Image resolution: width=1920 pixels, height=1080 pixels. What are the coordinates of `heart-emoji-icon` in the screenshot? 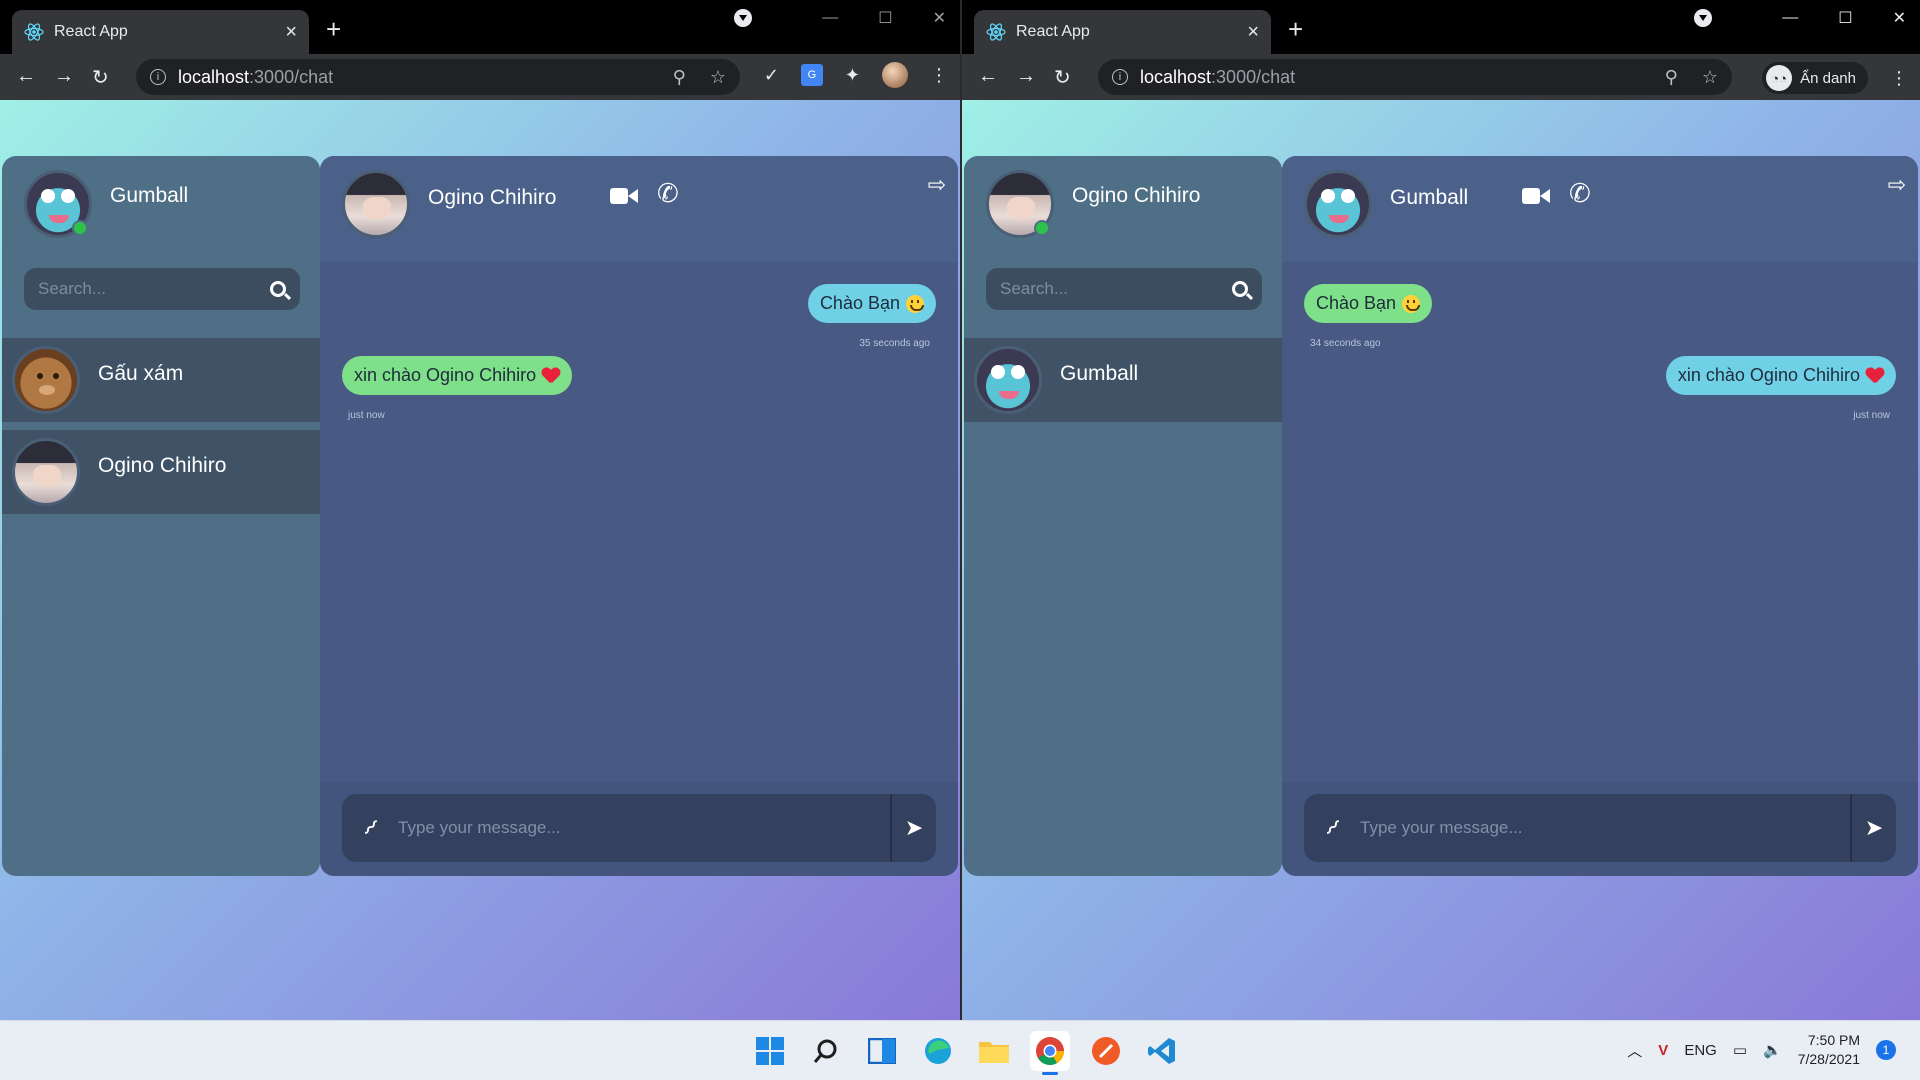 It's located at (1875, 376).